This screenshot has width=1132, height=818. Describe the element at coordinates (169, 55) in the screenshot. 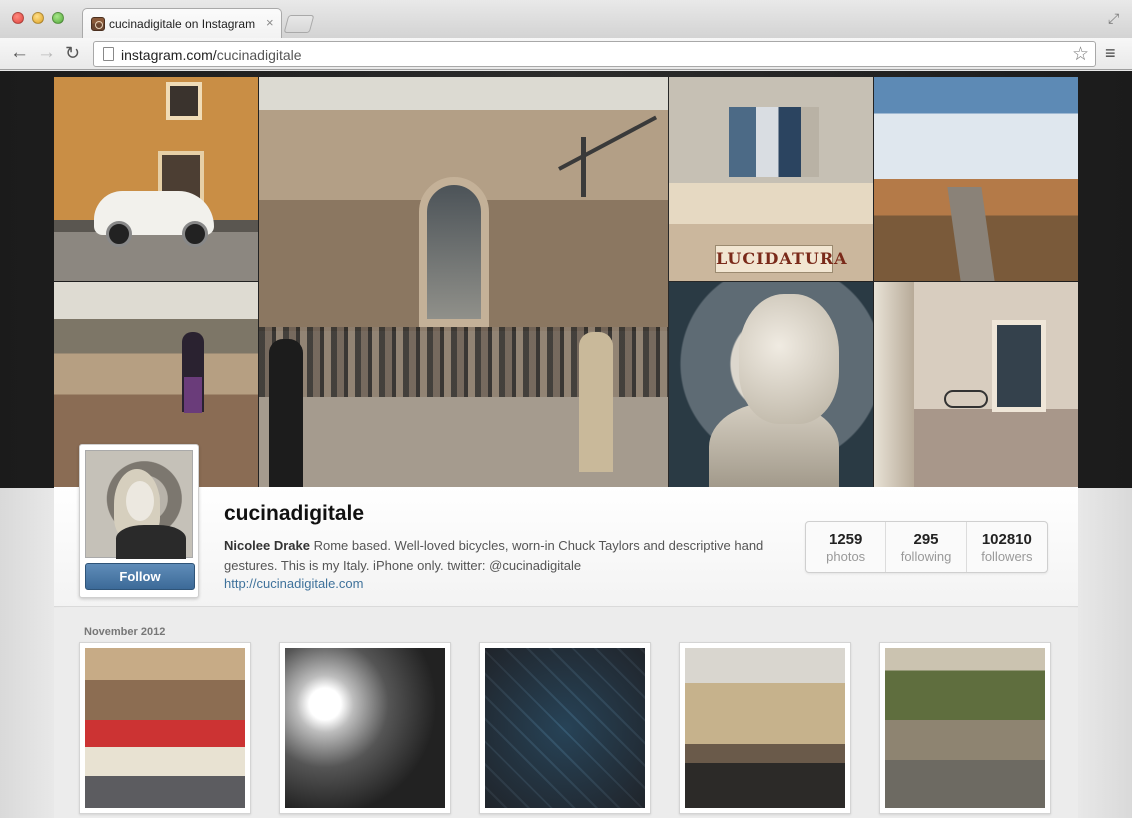

I see `url-host: instagram.com/` at that location.